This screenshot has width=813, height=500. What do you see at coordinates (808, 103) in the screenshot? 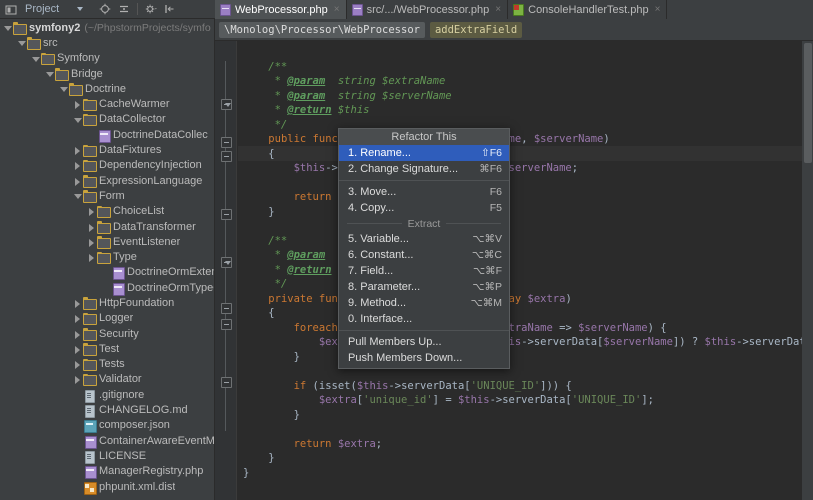
I see `scrollbar-thumb` at bounding box center [808, 103].